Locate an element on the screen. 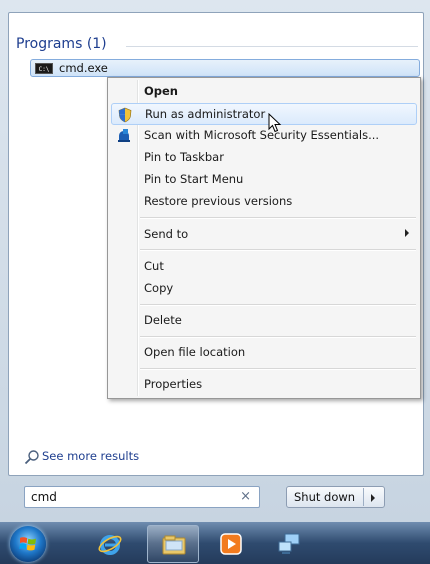 This screenshot has width=430, height=564. programs-header: Programs (1) is located at coordinates (61, 44).